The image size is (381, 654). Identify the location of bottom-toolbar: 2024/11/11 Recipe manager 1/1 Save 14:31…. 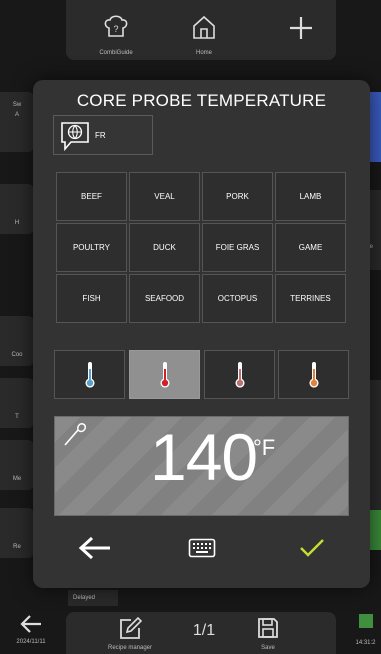
(190, 630).